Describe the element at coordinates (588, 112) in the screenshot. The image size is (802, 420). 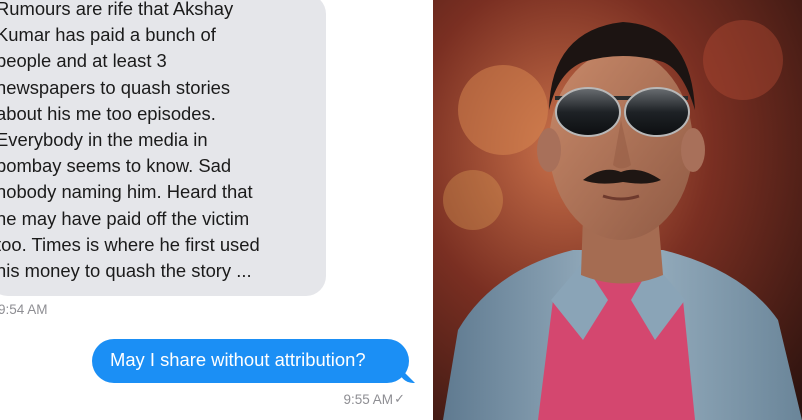
I see `sunglasses-lens-left` at that location.